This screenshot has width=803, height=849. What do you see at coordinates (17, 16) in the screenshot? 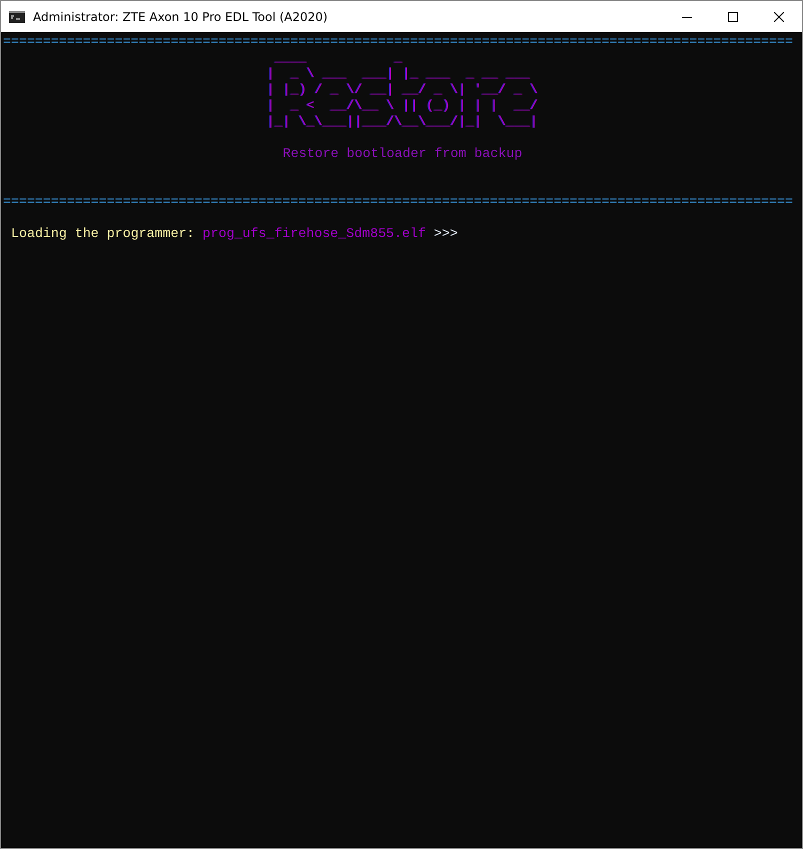
I see `console-app-icon` at bounding box center [17, 16].